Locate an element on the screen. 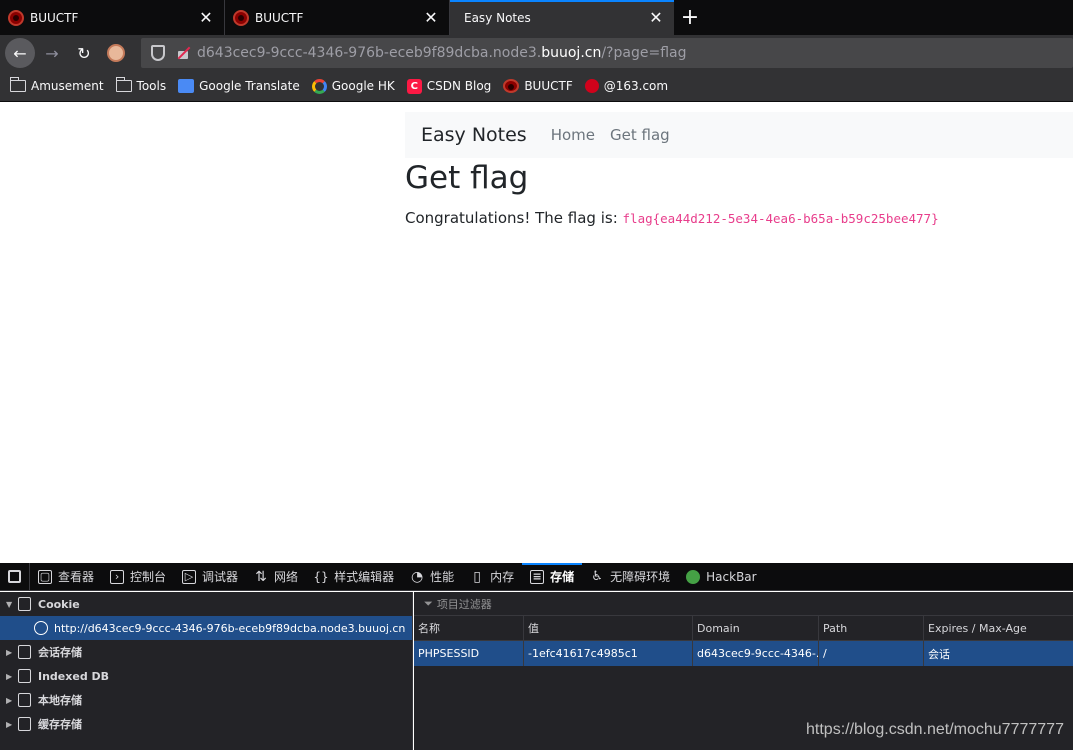 This screenshot has width=1073, height=750. devtools-tab-hackbar: HackBar is located at coordinates (721, 577).